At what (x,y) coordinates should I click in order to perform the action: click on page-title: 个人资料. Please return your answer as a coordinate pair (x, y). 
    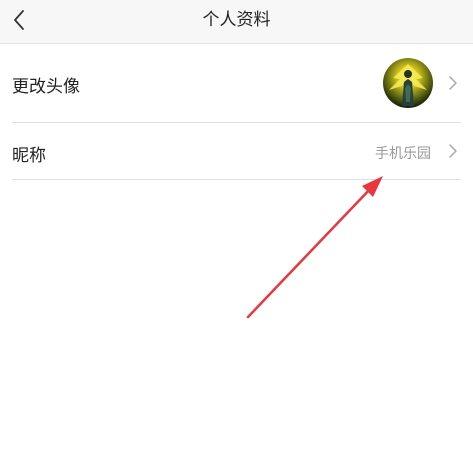
    Looking at the image, I should click on (236, 20).